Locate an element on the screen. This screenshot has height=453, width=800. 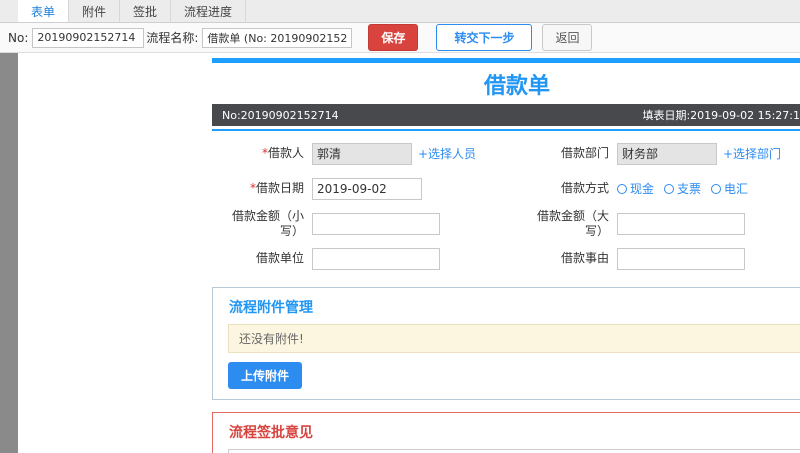
field-amount-upper: 借款金额（大写） is located at coordinates (658, 223).